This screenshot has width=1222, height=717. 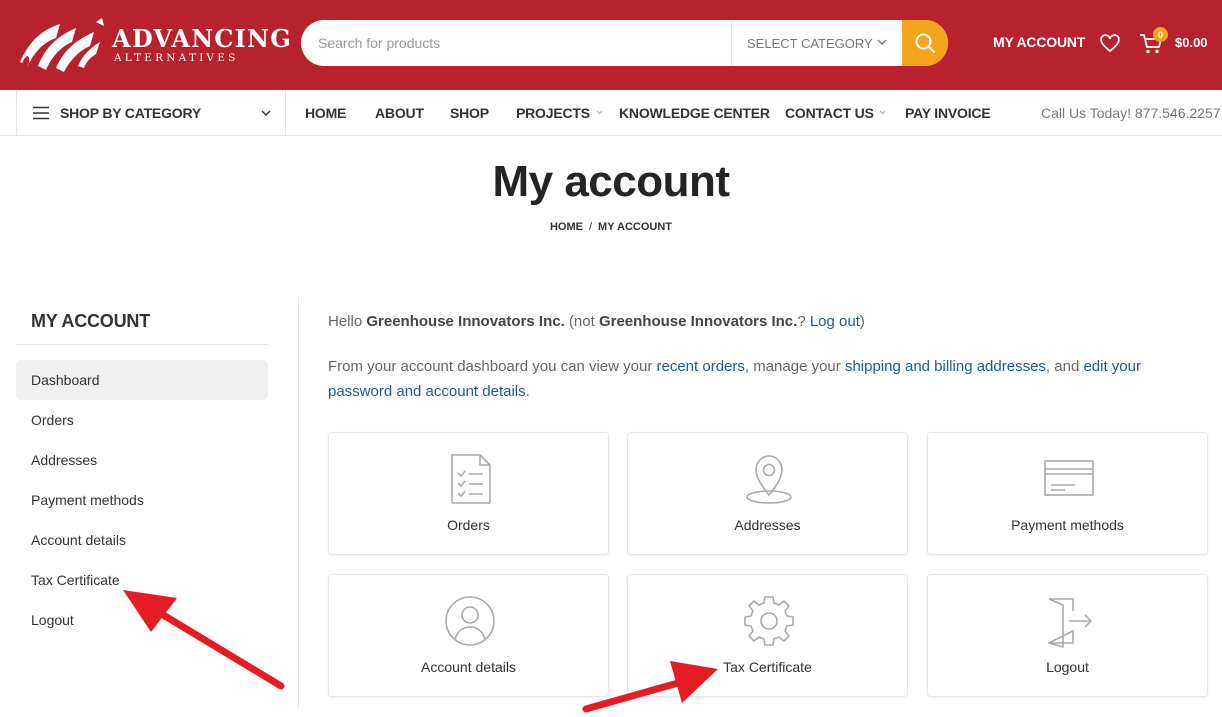 I want to click on logo-mark-icon, so click(x=62, y=45).